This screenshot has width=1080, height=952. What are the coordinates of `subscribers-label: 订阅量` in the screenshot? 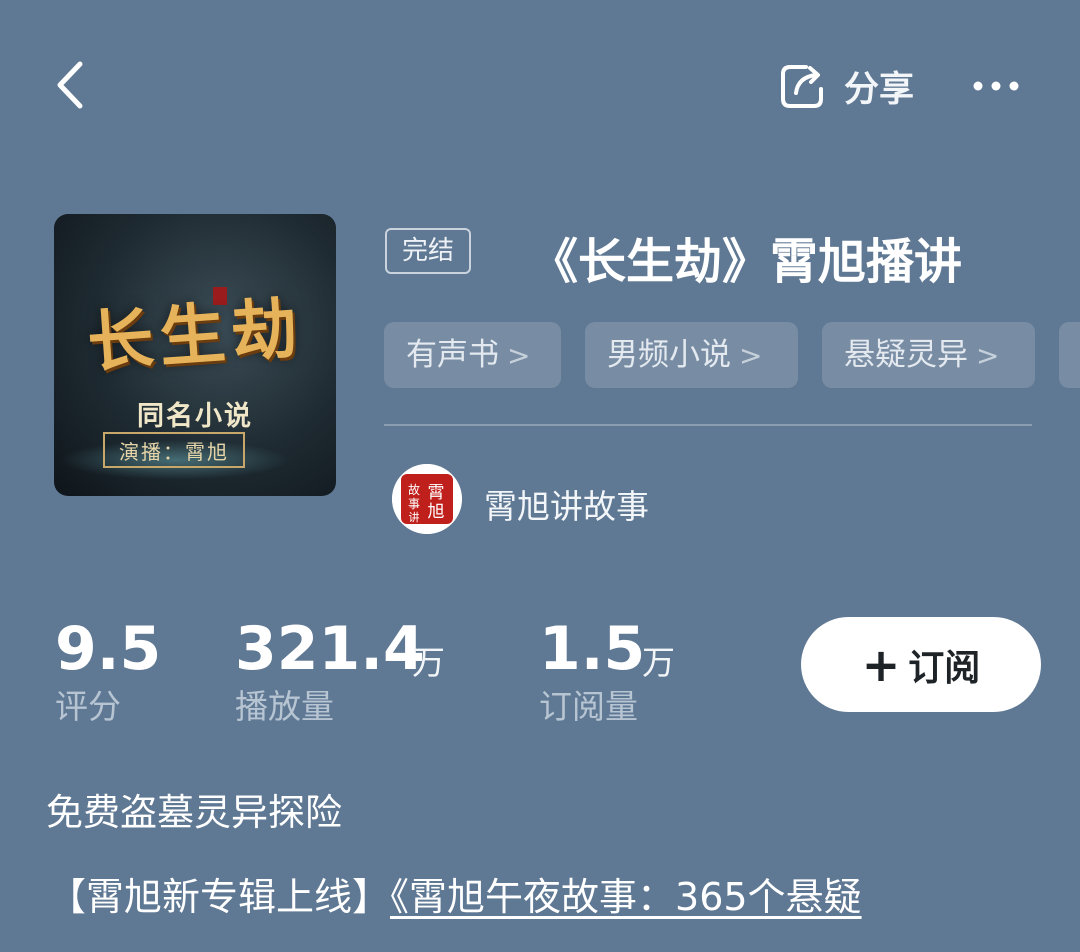 It's located at (588, 706).